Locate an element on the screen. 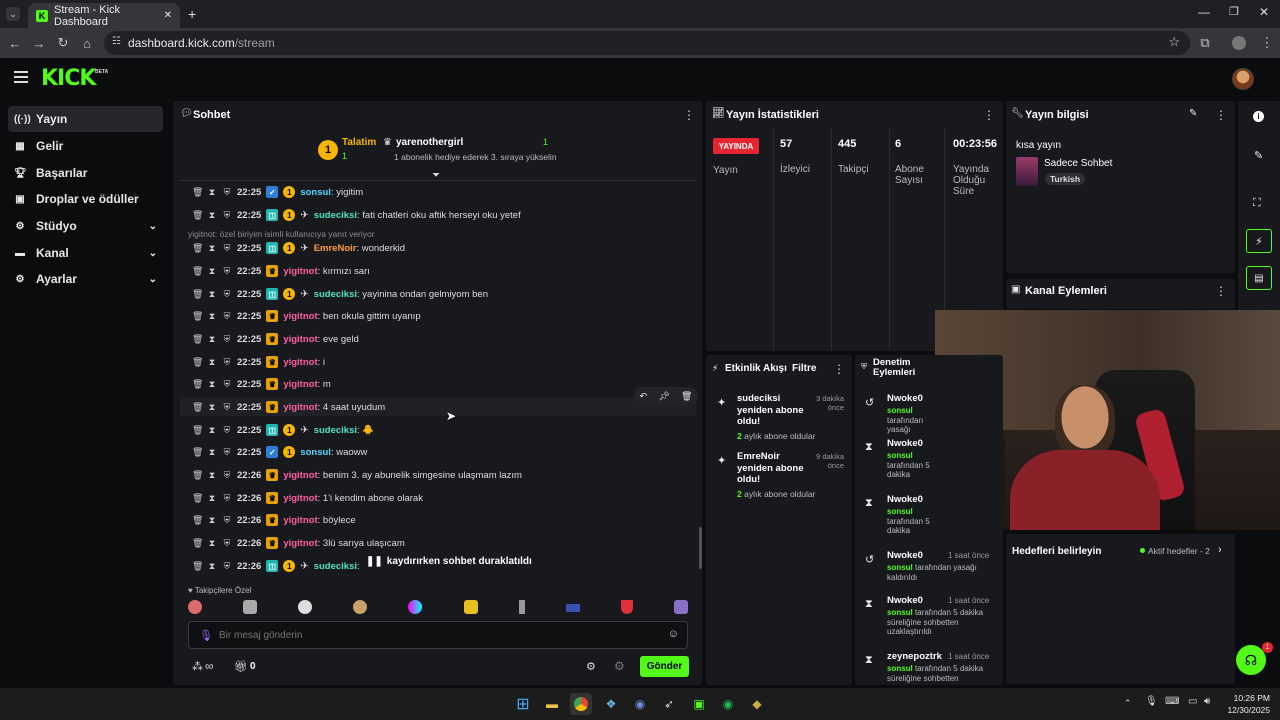 The image size is (1280, 720). edit-pencil-icon: ✎ is located at coordinates (1193, 113).